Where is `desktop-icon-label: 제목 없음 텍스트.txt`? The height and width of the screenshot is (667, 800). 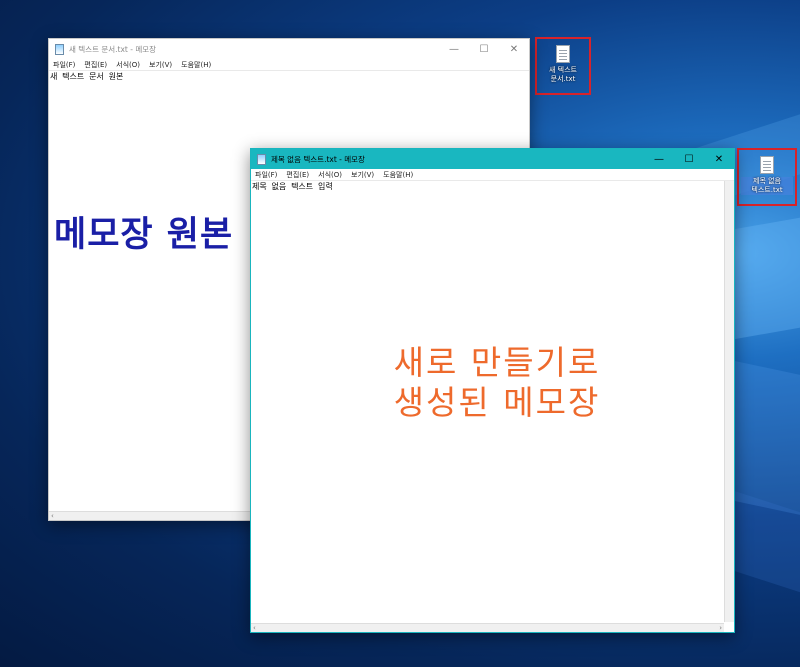 desktop-icon-label: 제목 없음 텍스트.txt is located at coordinates (767, 186).